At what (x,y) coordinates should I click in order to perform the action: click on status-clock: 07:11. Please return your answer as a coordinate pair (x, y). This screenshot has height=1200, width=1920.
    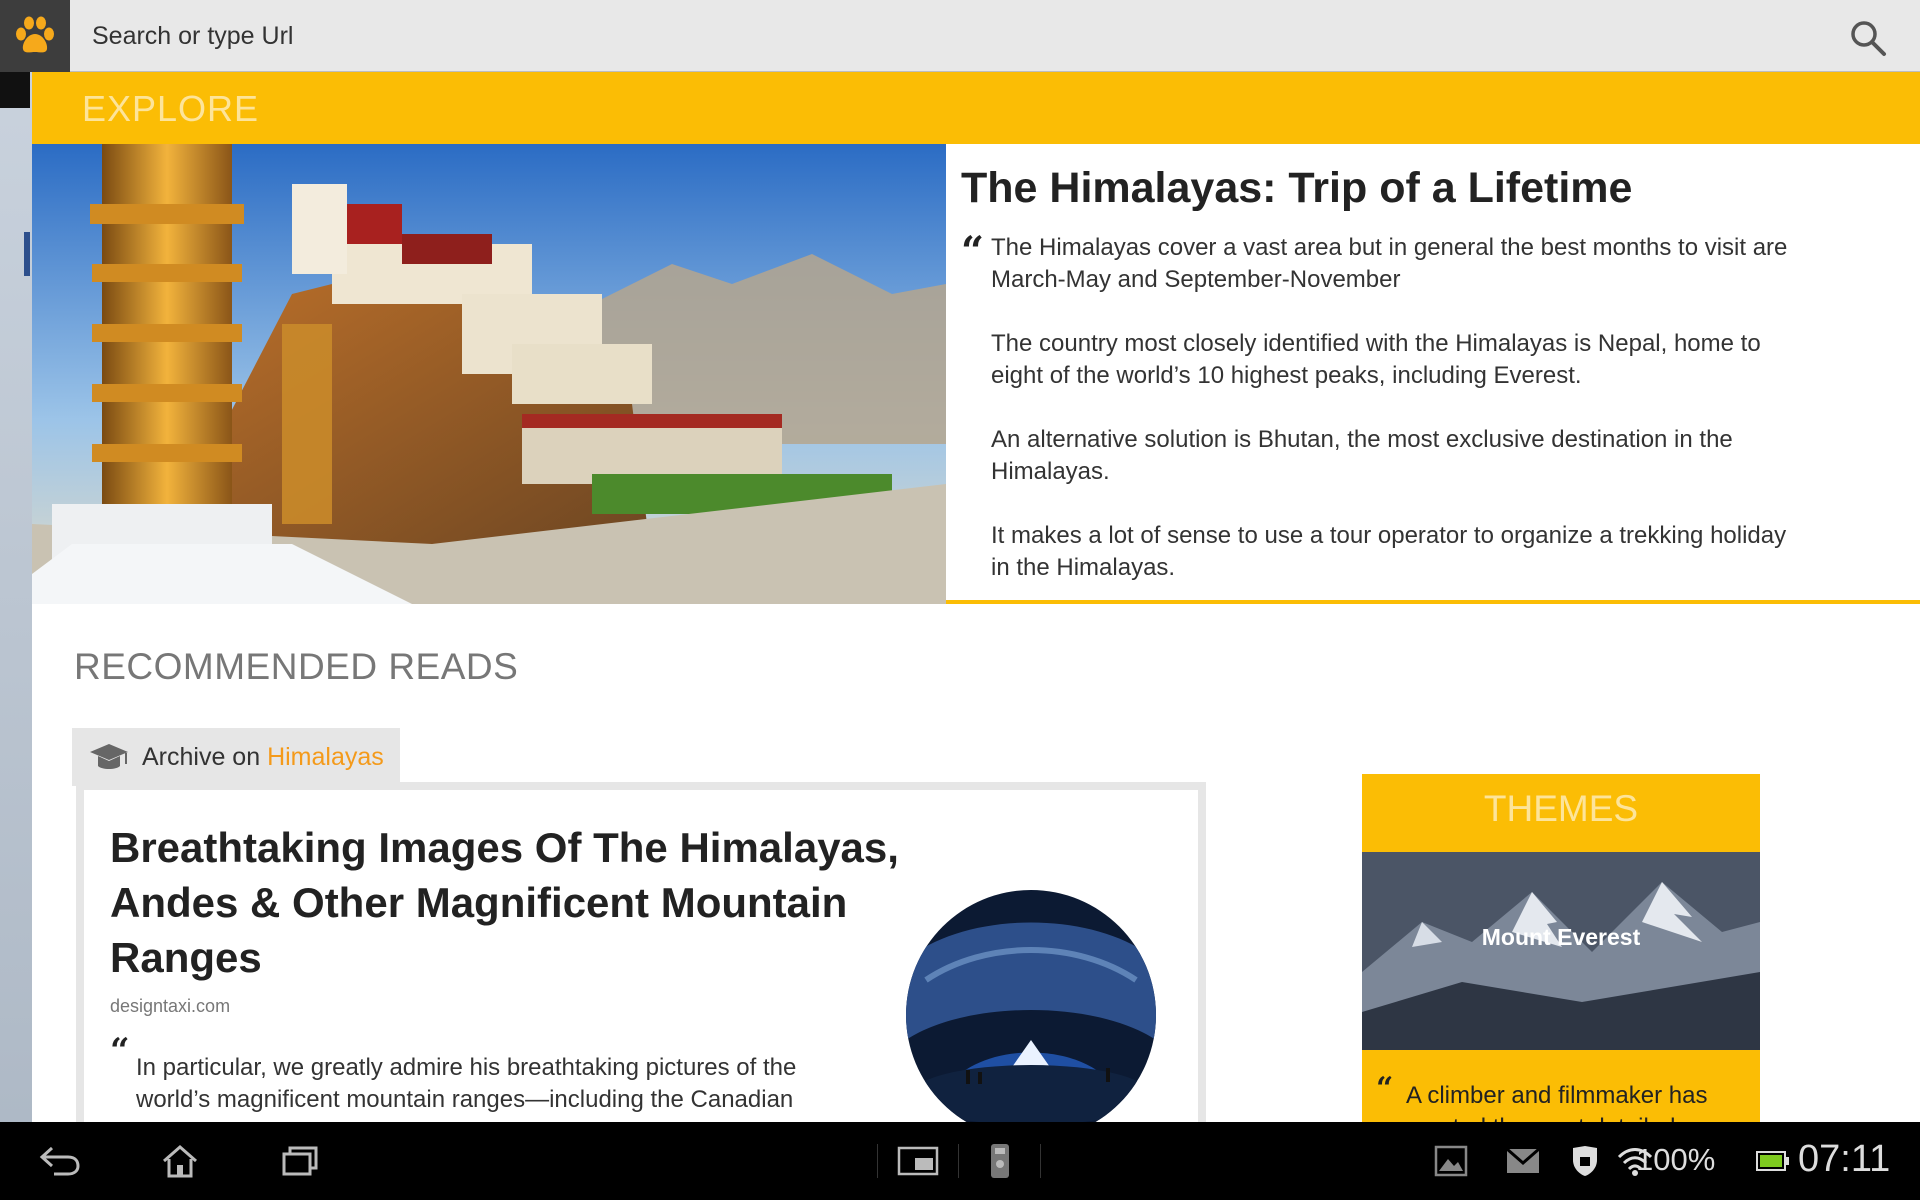
    Looking at the image, I should click on (1844, 1159).